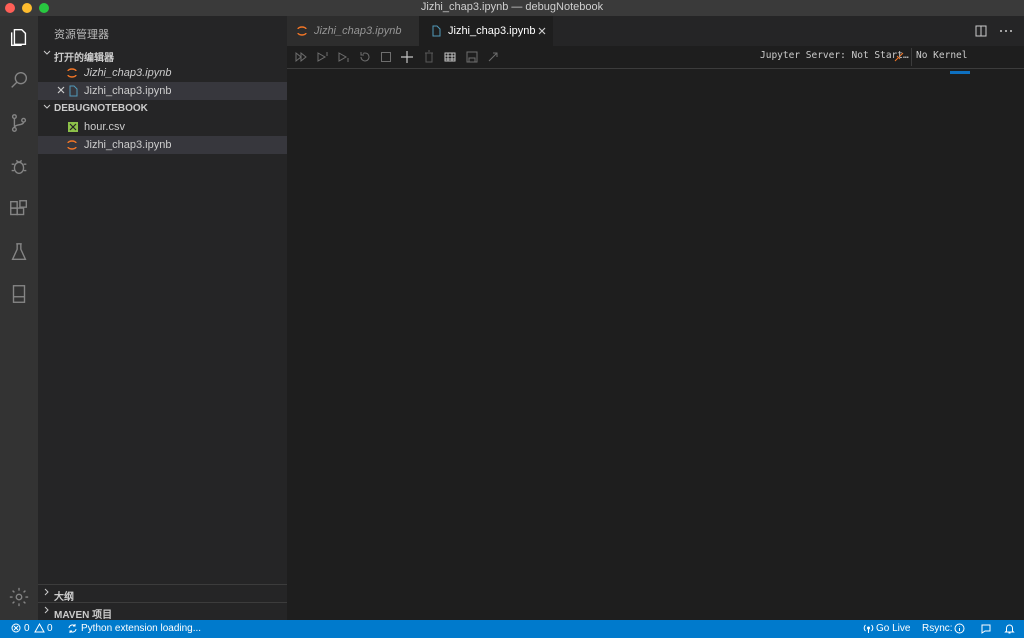  Describe the element at coordinates (19, 209) in the screenshot. I see `extensions-icon` at that location.